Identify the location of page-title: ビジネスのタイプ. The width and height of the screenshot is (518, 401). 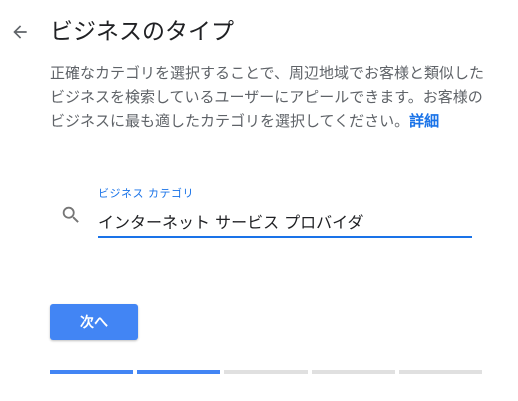
(142, 32).